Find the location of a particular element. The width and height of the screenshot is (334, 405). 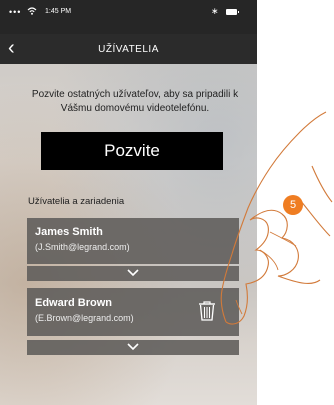

step-badge: 5 is located at coordinates (293, 205).